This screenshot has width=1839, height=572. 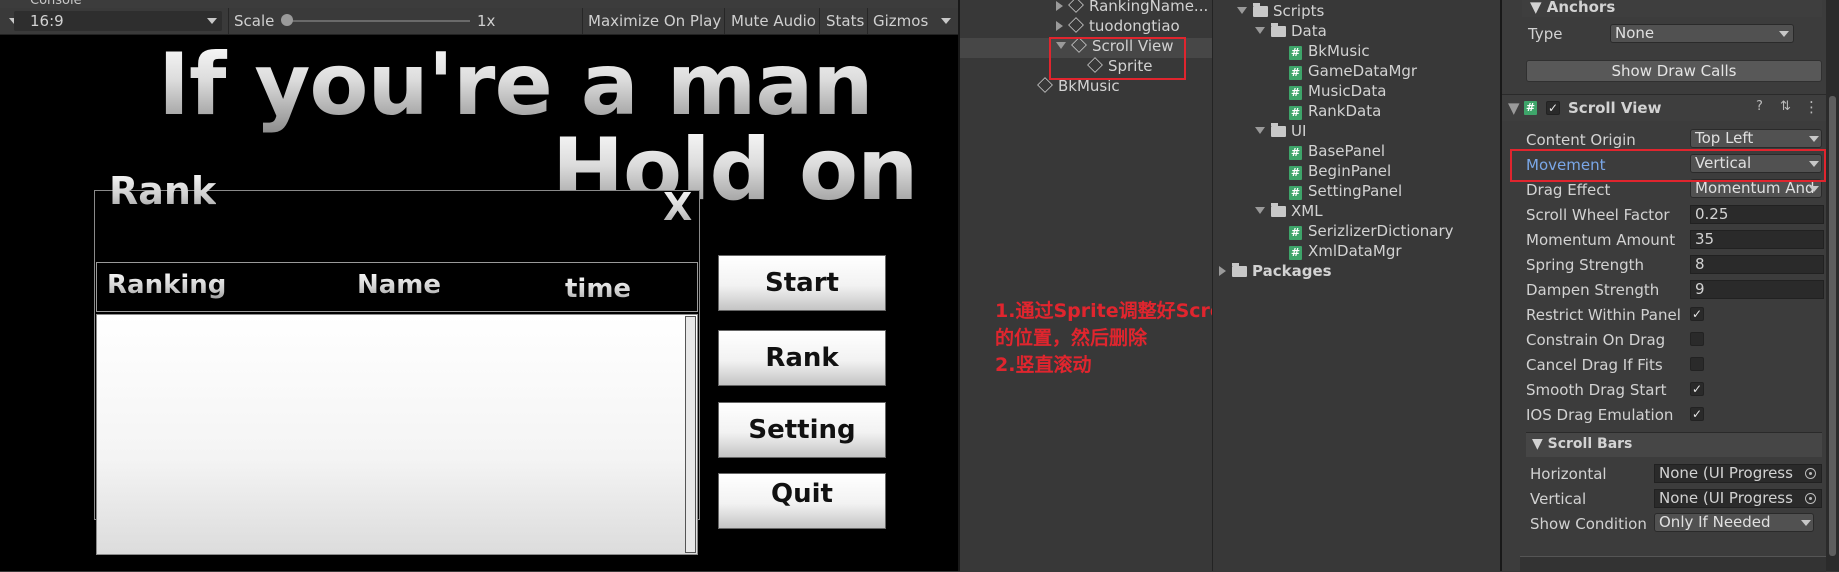 I want to click on project-item-label: Data, so click(x=1309, y=31).